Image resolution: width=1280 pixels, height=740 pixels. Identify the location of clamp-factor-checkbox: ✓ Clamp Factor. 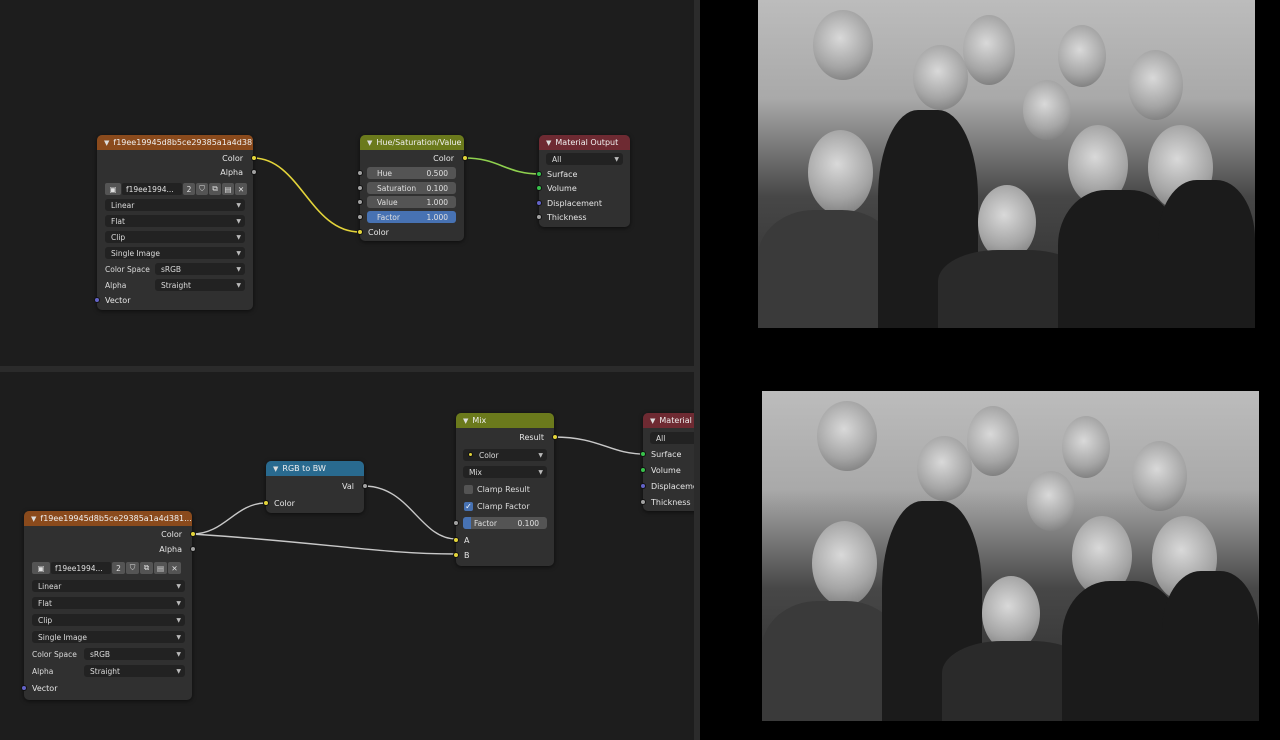
(497, 506).